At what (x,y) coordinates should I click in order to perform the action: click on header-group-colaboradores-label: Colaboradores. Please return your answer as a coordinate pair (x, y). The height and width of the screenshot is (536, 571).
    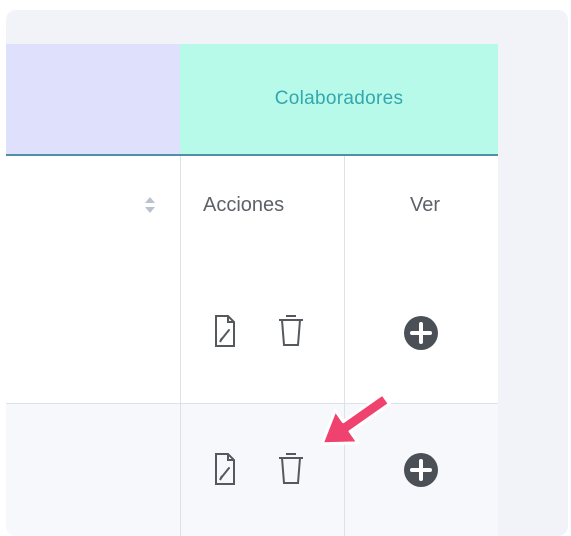
    Looking at the image, I should click on (339, 98).